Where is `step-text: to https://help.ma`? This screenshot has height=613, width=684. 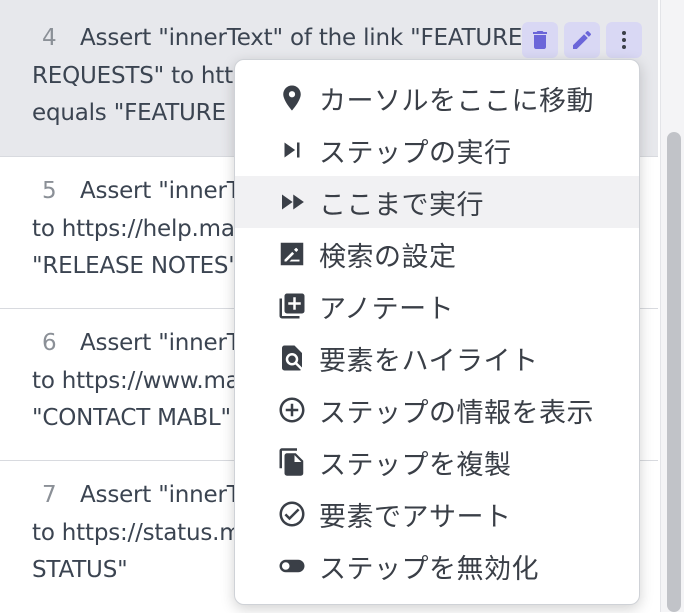
step-text: to https://help.ma is located at coordinates (133, 229).